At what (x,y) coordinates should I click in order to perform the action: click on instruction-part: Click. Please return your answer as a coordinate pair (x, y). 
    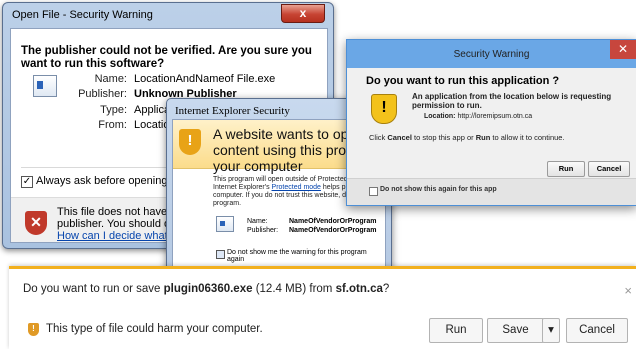
    Looking at the image, I should click on (378, 137).